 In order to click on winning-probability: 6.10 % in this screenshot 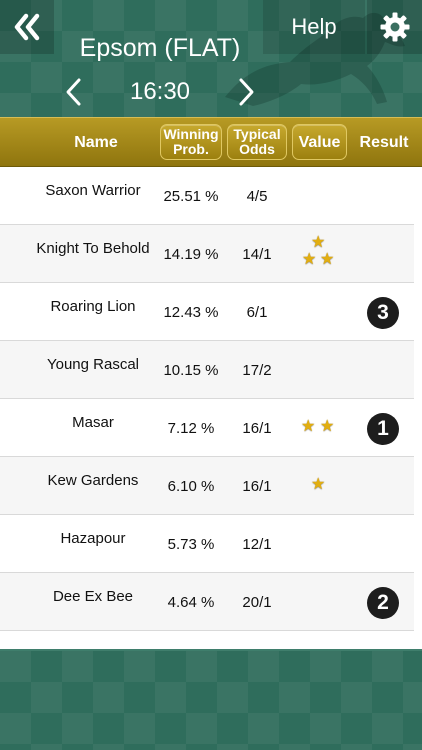, I will do `click(191, 486)`.